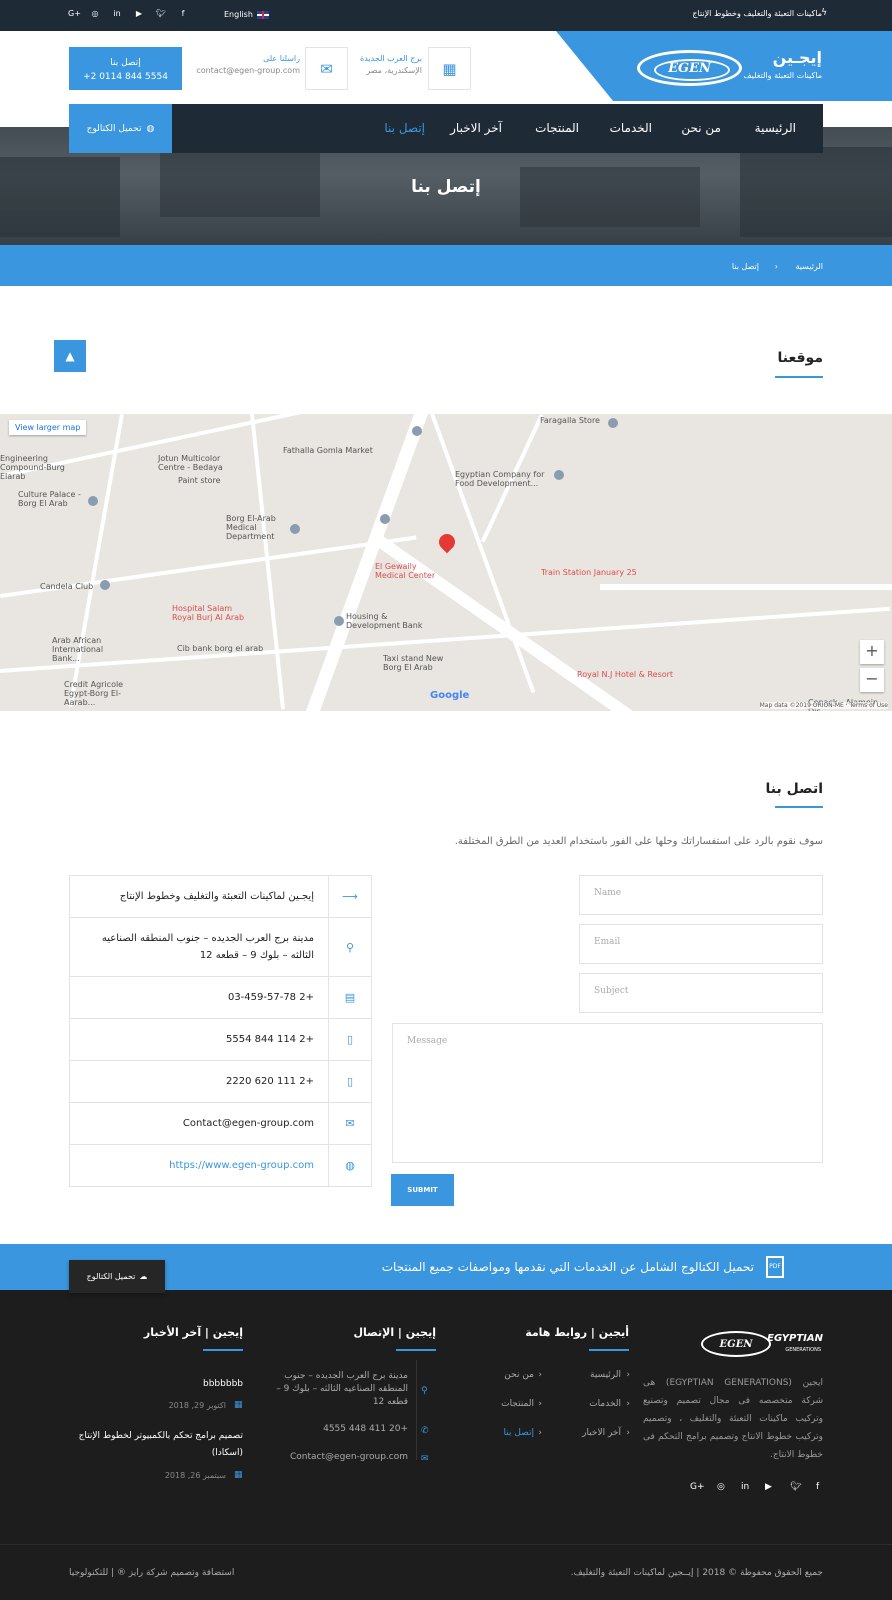  Describe the element at coordinates (605, 1404) in the screenshot. I see `footer-link-services: الخدمات` at that location.